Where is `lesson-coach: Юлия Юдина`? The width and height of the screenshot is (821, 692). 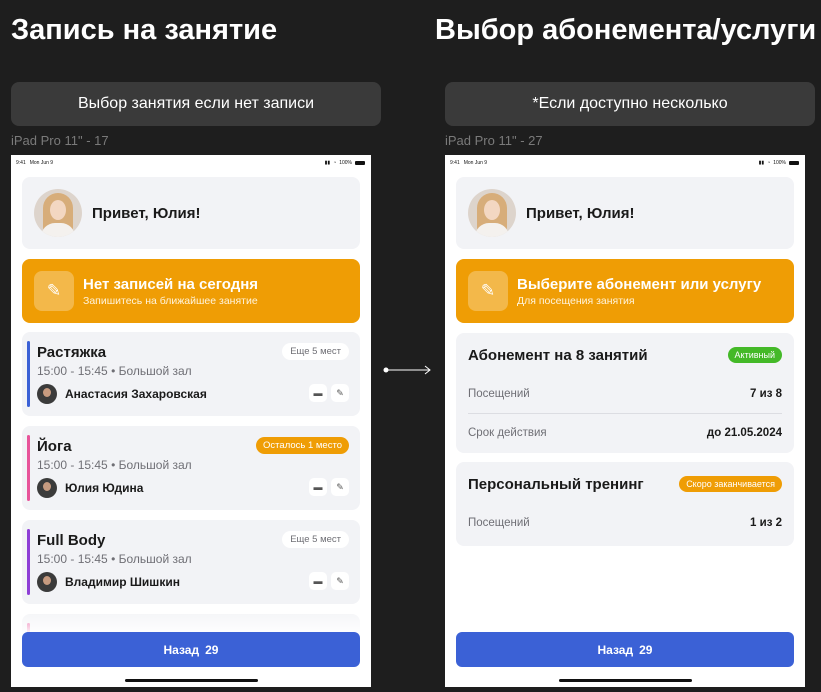 lesson-coach: Юлия Юдина is located at coordinates (192, 488).